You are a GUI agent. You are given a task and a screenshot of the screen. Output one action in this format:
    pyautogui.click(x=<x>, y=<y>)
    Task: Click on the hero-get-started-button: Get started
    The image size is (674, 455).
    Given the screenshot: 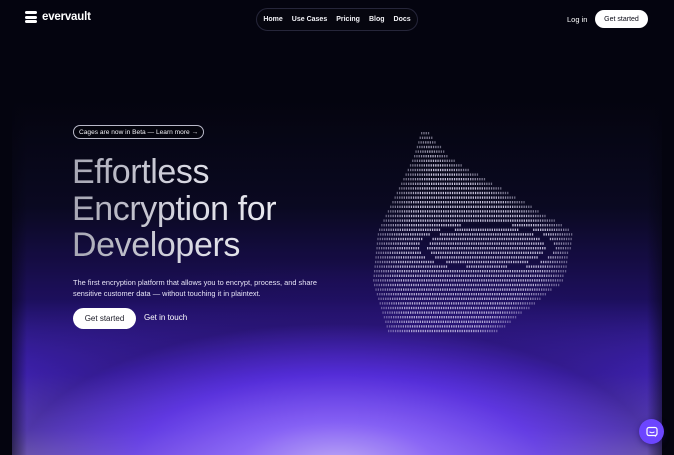 What is the action you would take?
    pyautogui.click(x=104, y=318)
    